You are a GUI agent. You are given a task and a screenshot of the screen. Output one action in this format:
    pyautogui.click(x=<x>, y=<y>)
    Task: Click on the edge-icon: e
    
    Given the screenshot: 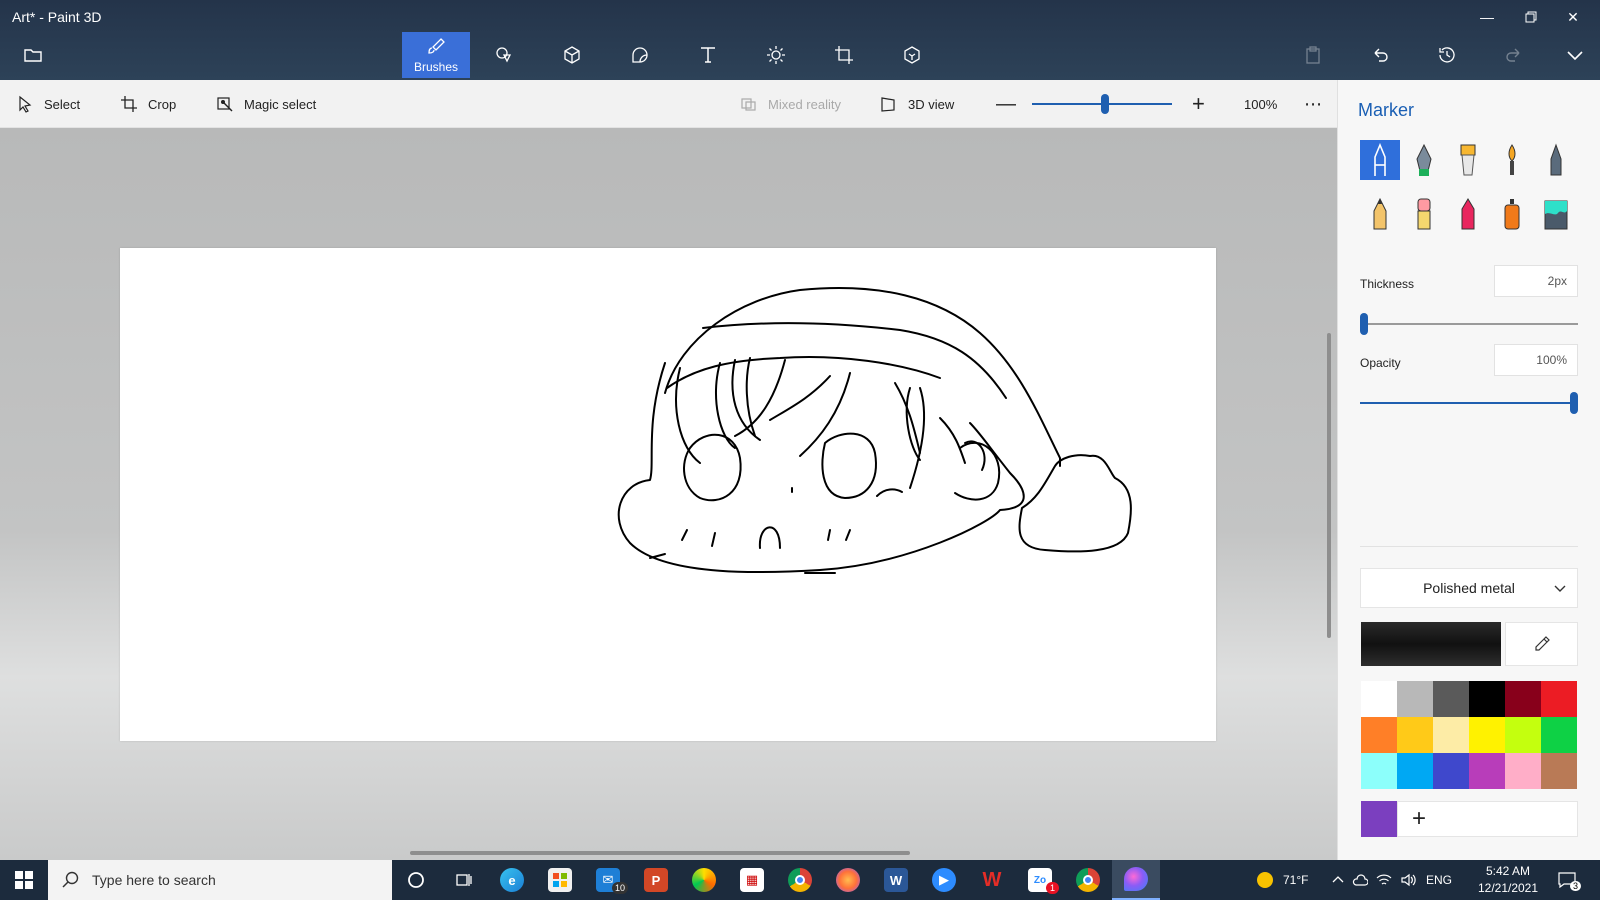 What is the action you would take?
    pyautogui.click(x=512, y=880)
    